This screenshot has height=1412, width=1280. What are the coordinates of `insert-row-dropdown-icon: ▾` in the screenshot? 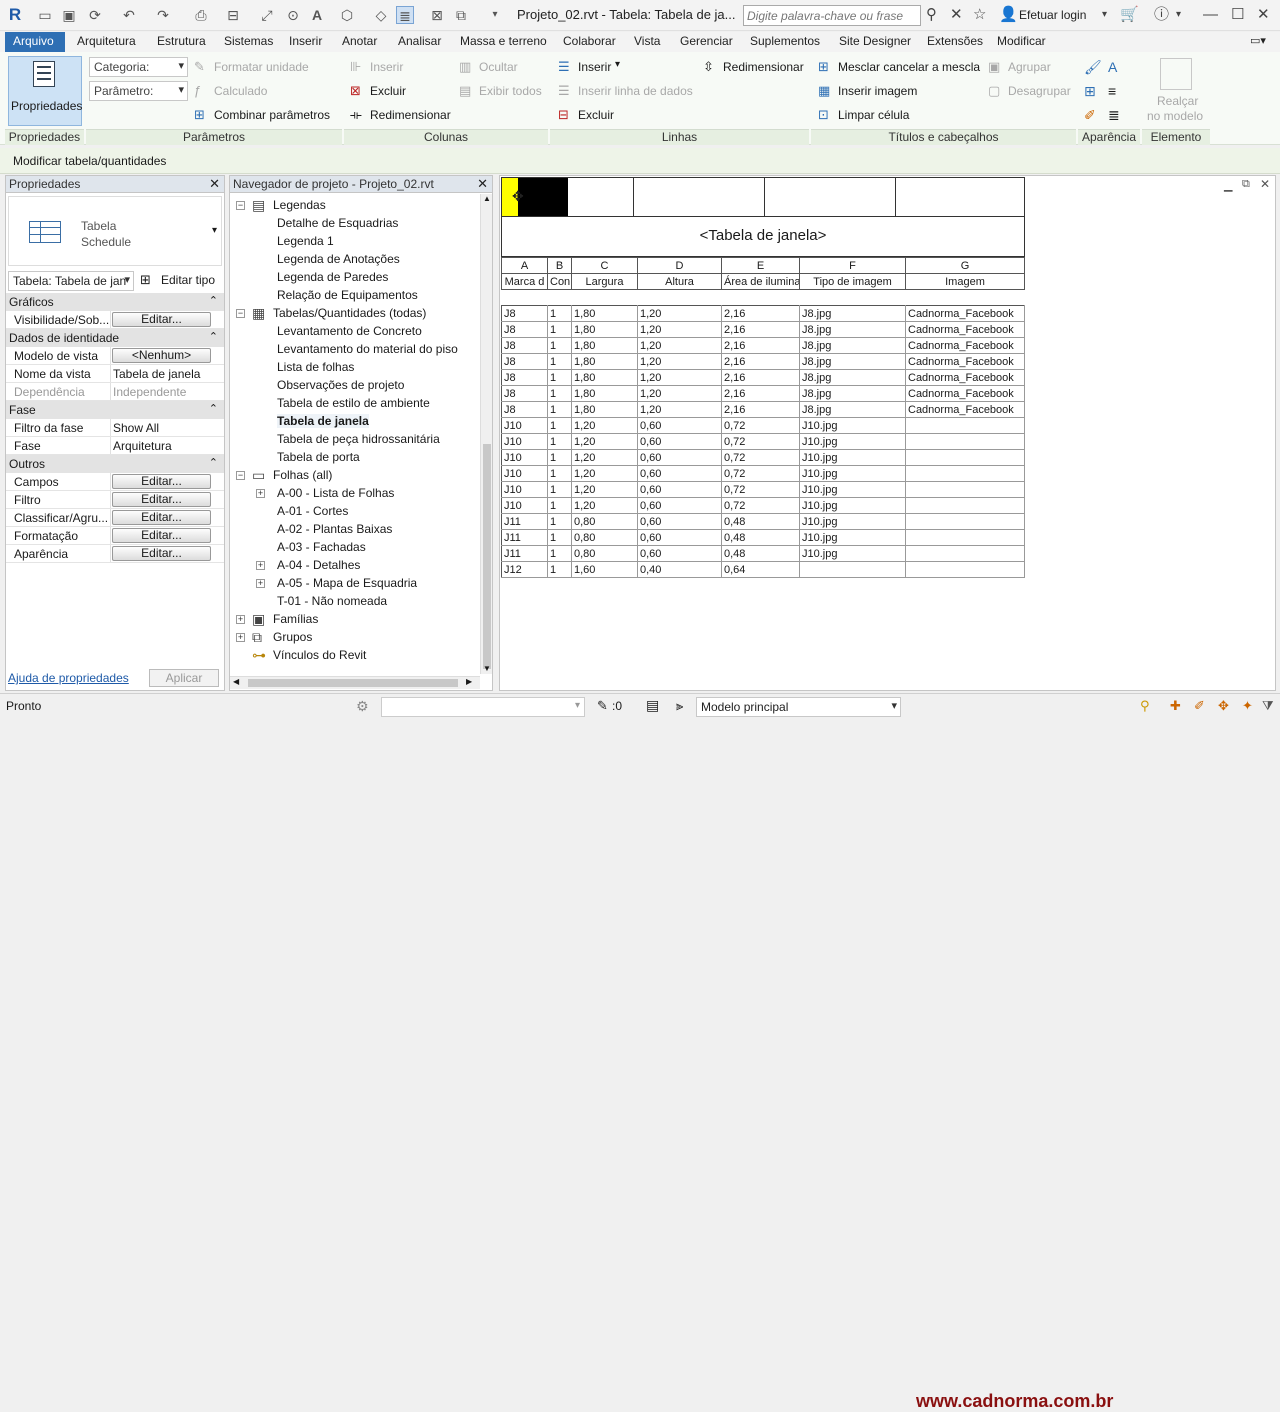 It's located at (617, 64).